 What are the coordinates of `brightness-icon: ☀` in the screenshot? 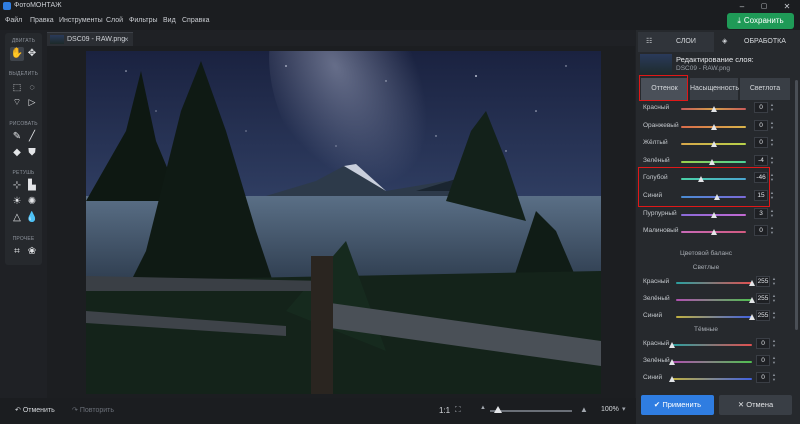 It's located at (17, 202).